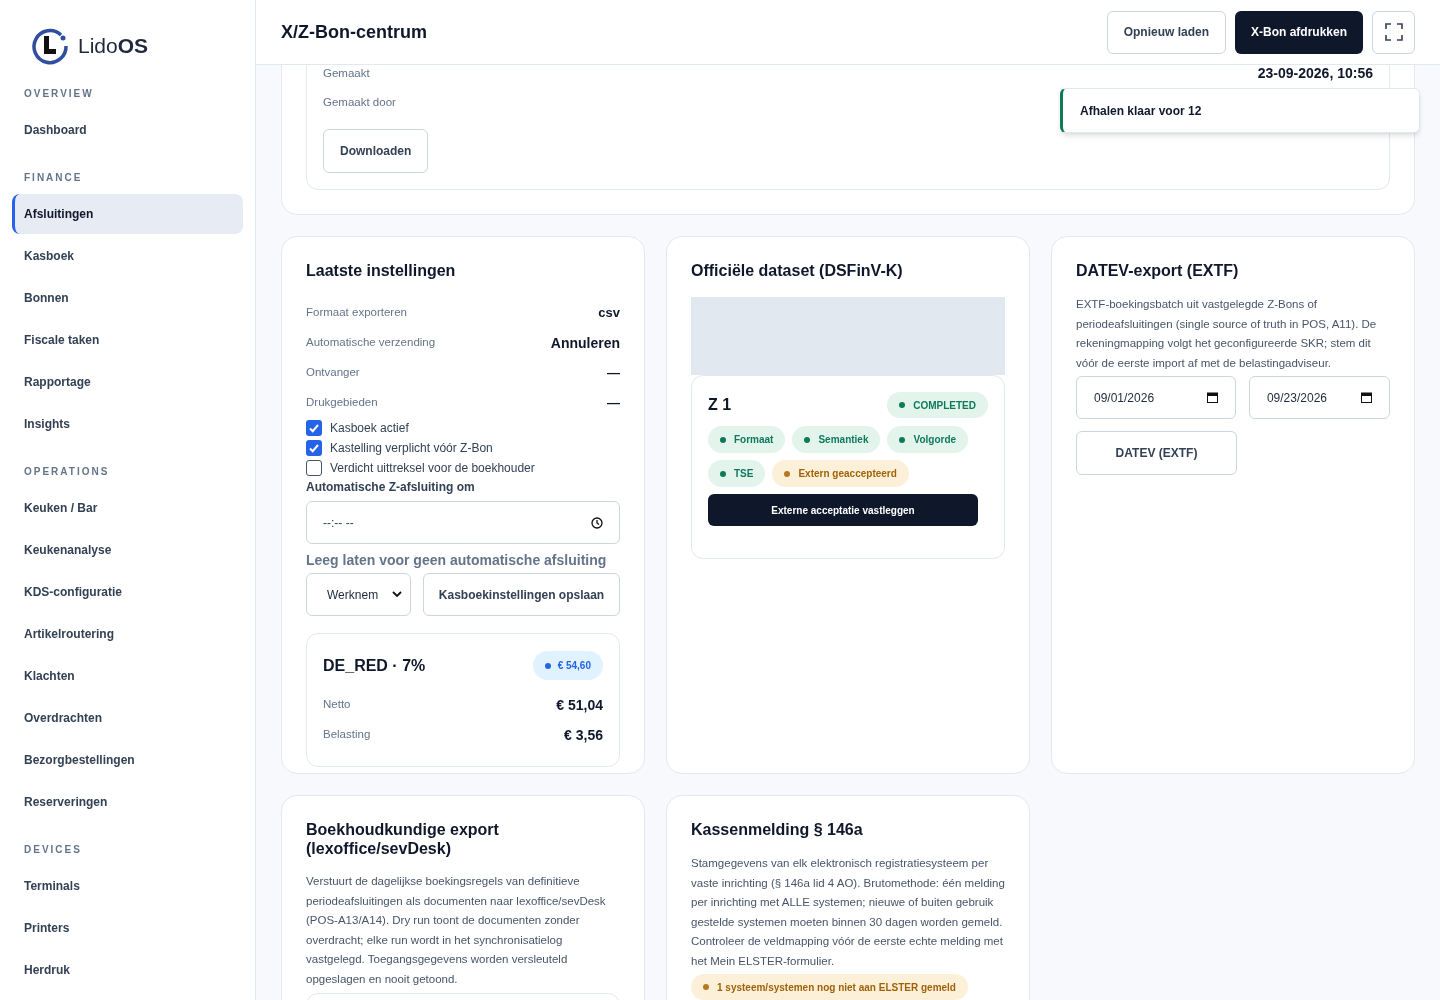 This screenshot has width=1440, height=1000. What do you see at coordinates (67, 472) in the screenshot?
I see `section-heading: OPERATIONS` at bounding box center [67, 472].